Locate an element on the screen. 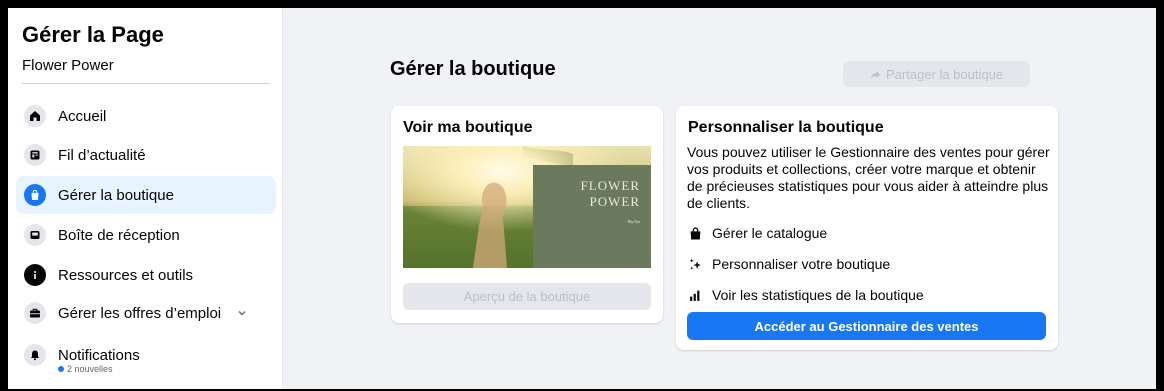 The height and width of the screenshot is (391, 1164). sidebar-item-notifications: Notifications is located at coordinates (146, 355).